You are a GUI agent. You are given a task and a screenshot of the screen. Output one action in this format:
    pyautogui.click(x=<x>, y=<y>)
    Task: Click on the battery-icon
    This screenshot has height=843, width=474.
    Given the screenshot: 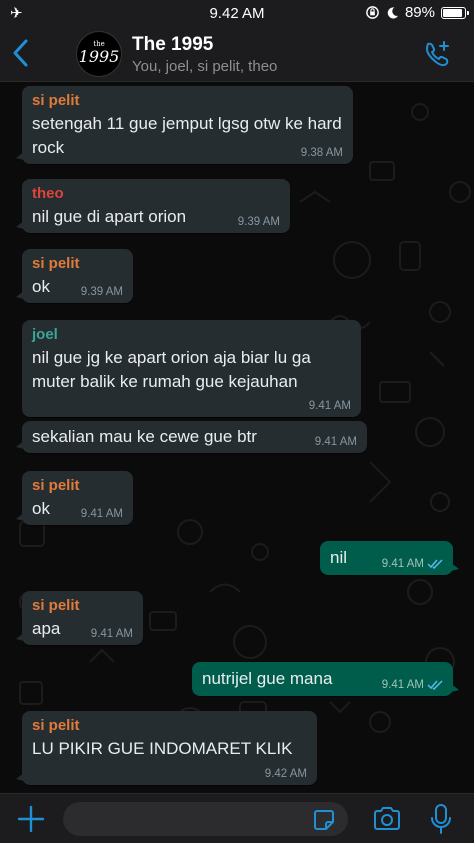 What is the action you would take?
    pyautogui.click(x=455, y=12)
    